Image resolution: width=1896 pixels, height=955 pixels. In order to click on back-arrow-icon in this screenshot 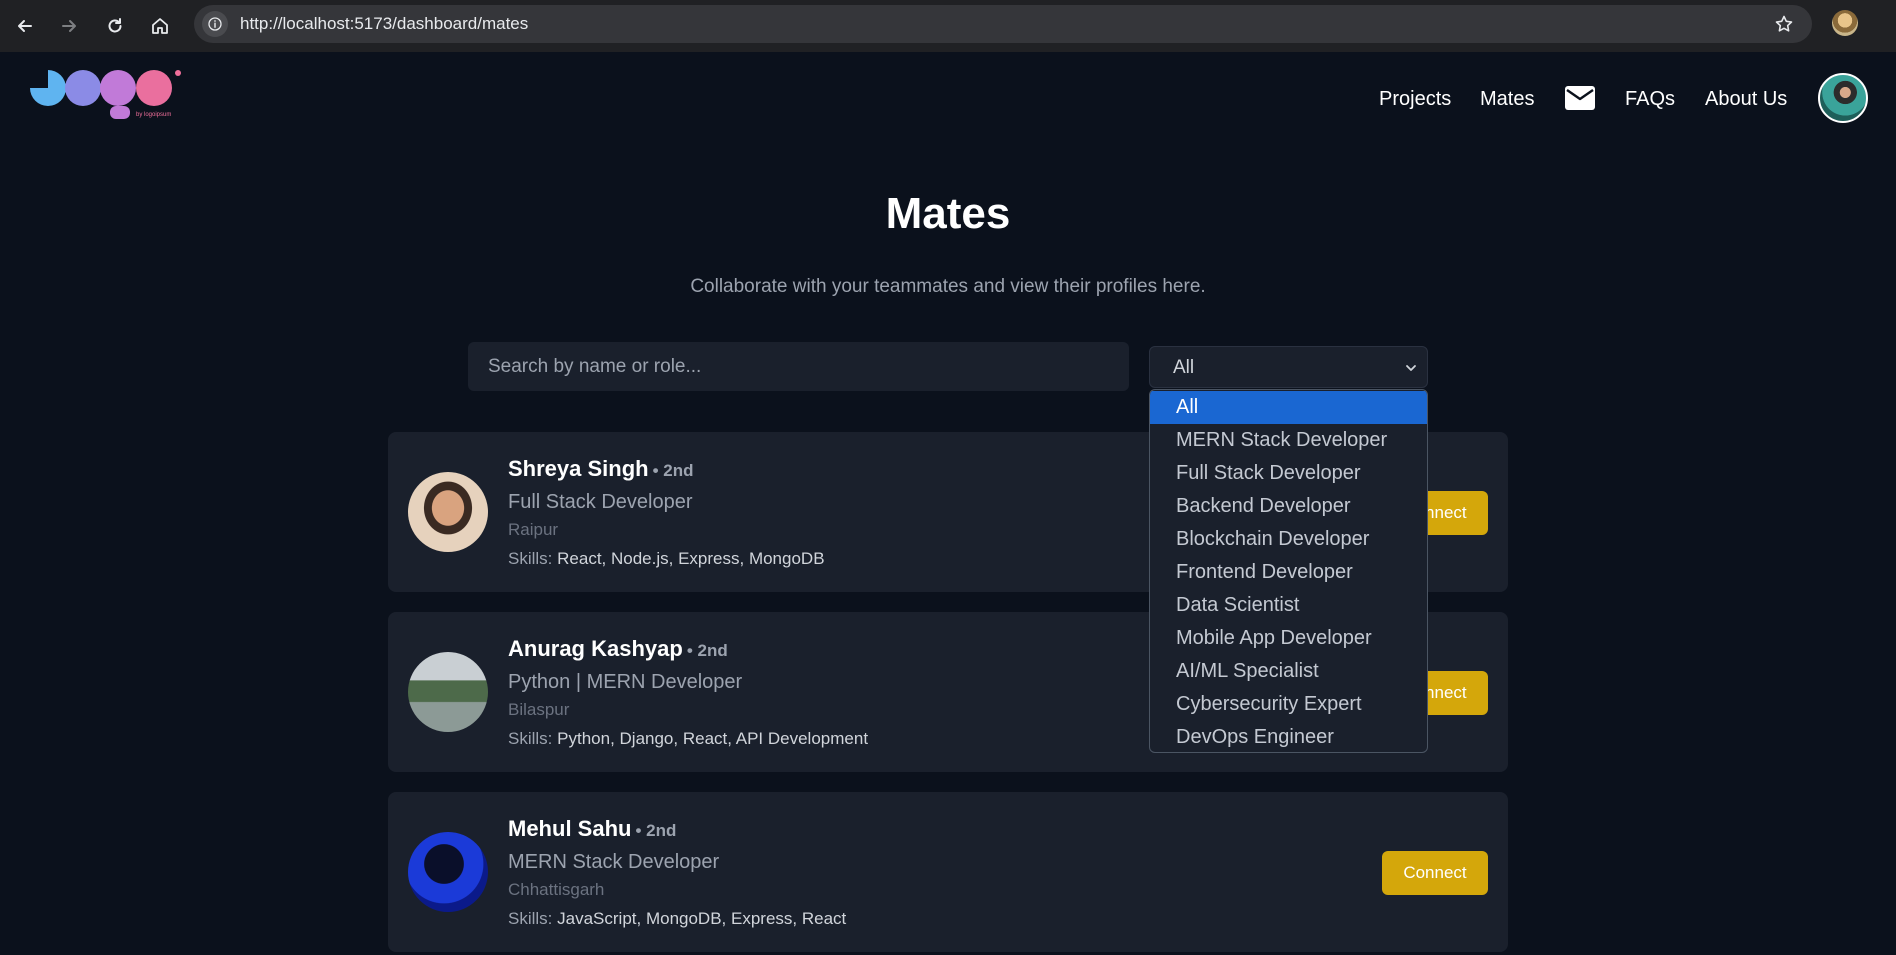, I will do `click(25, 26)`.